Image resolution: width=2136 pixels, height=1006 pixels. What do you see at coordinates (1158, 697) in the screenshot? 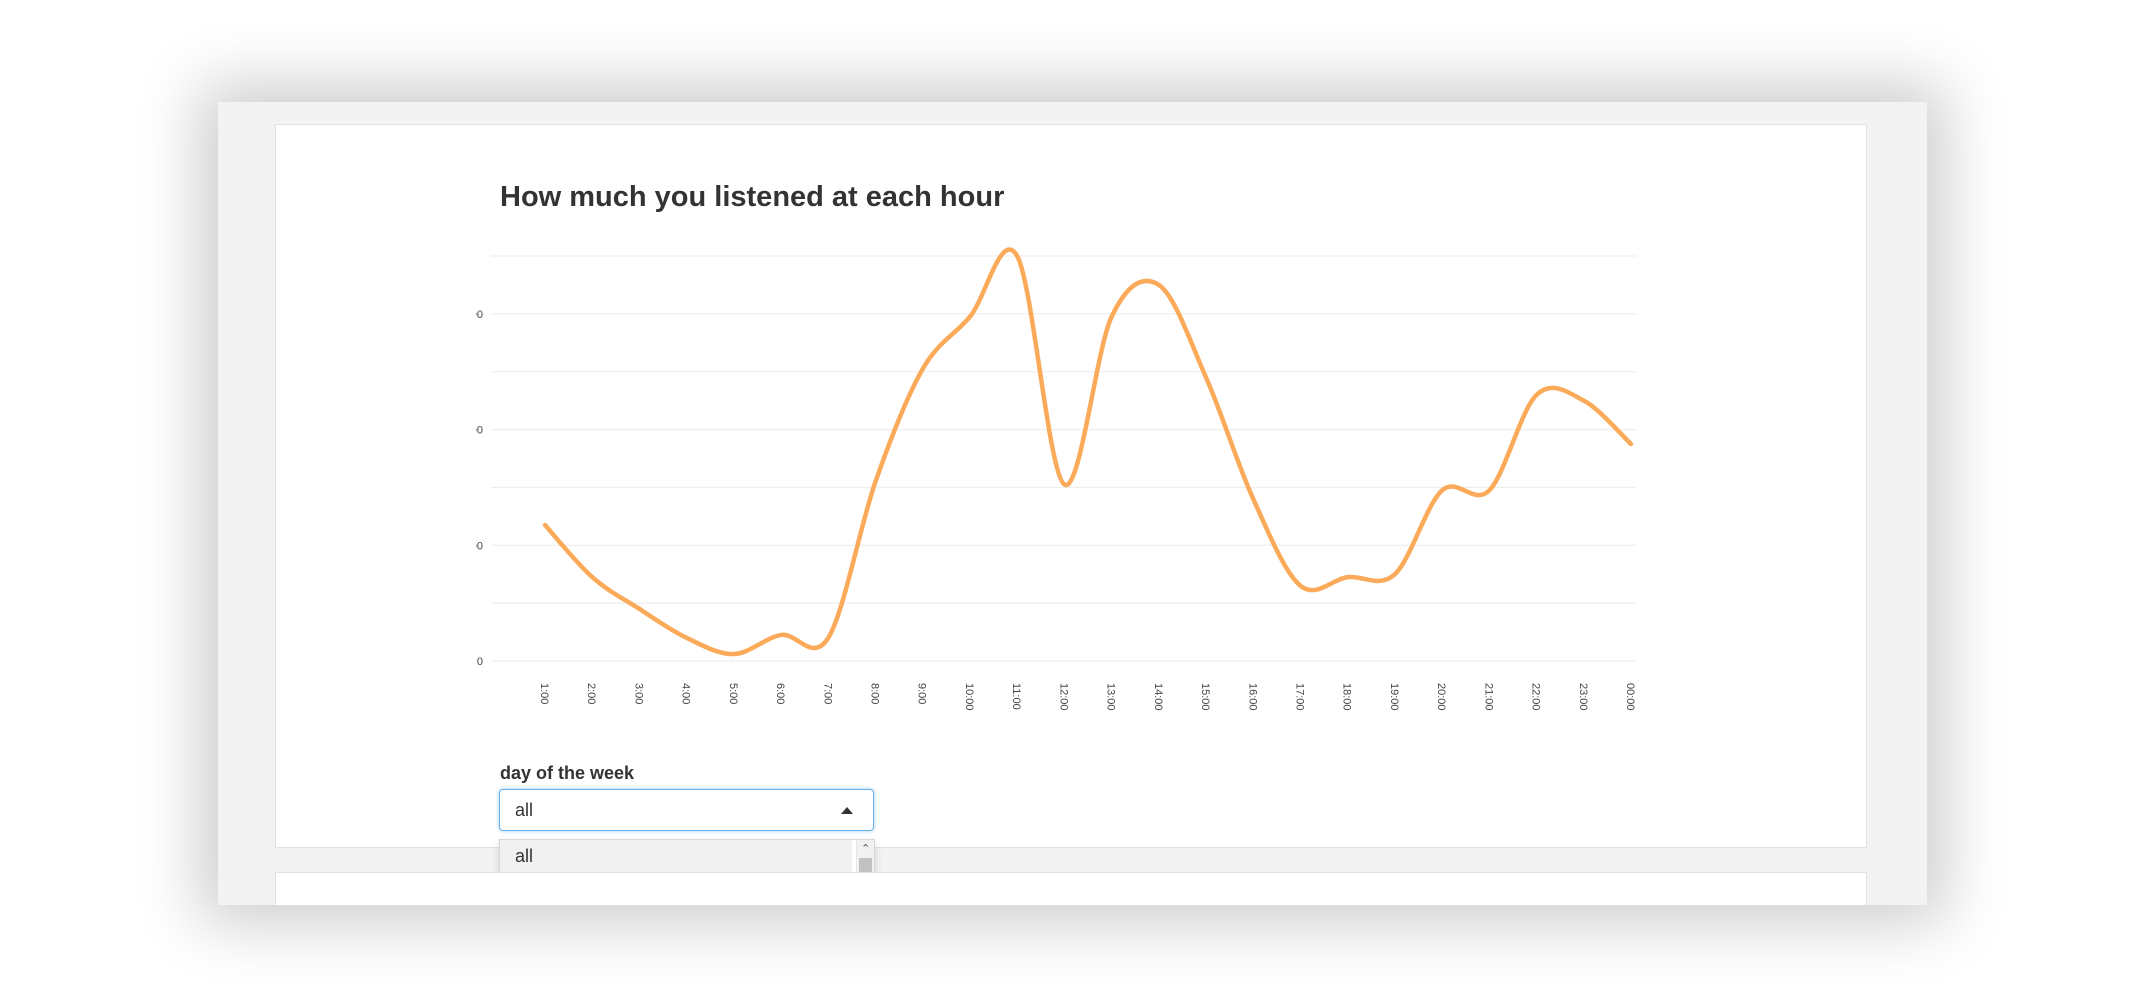
I see `x-tick-label: 14:00` at bounding box center [1158, 697].